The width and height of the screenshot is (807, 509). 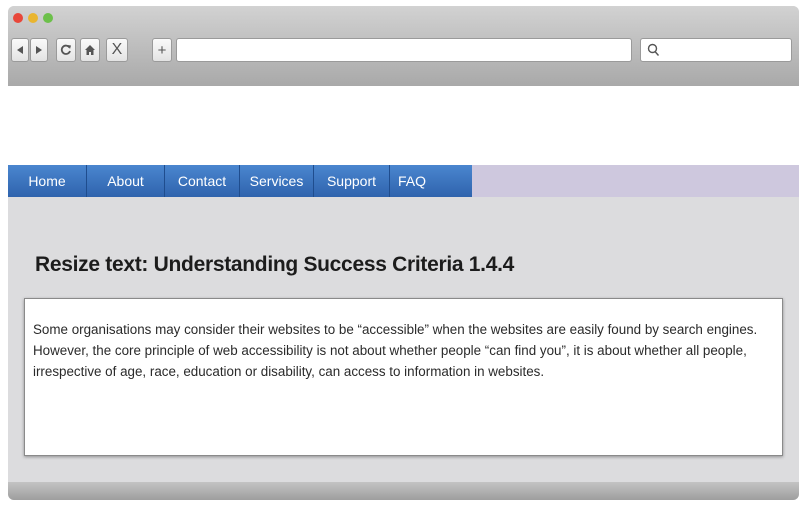 I want to click on nav-item-services: Services, so click(x=277, y=181).